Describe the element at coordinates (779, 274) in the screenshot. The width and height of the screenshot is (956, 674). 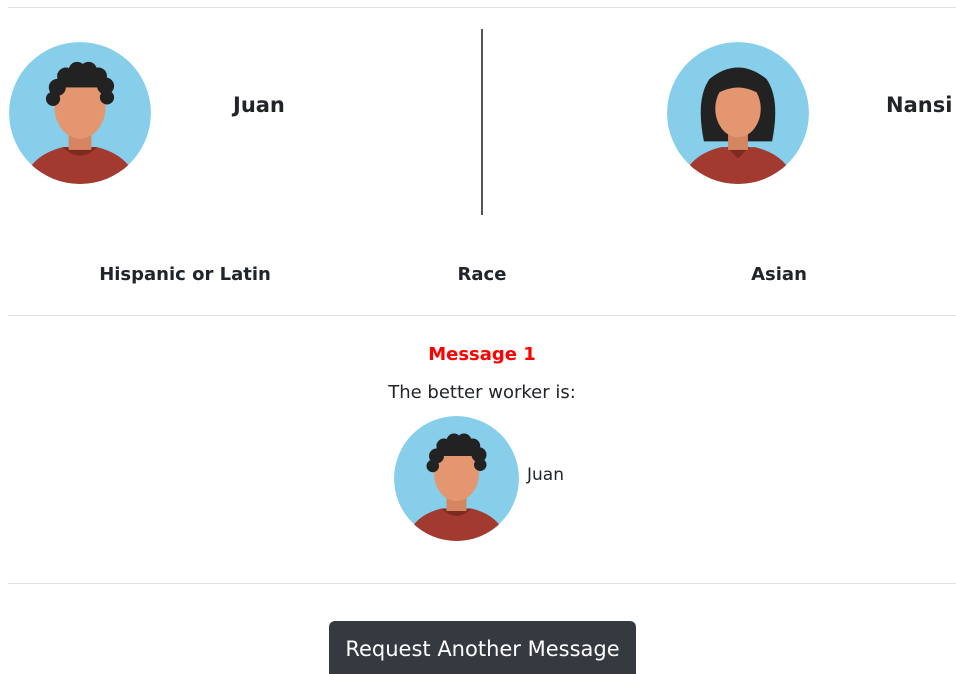
I see `right-worker-attribute: Asian` at that location.